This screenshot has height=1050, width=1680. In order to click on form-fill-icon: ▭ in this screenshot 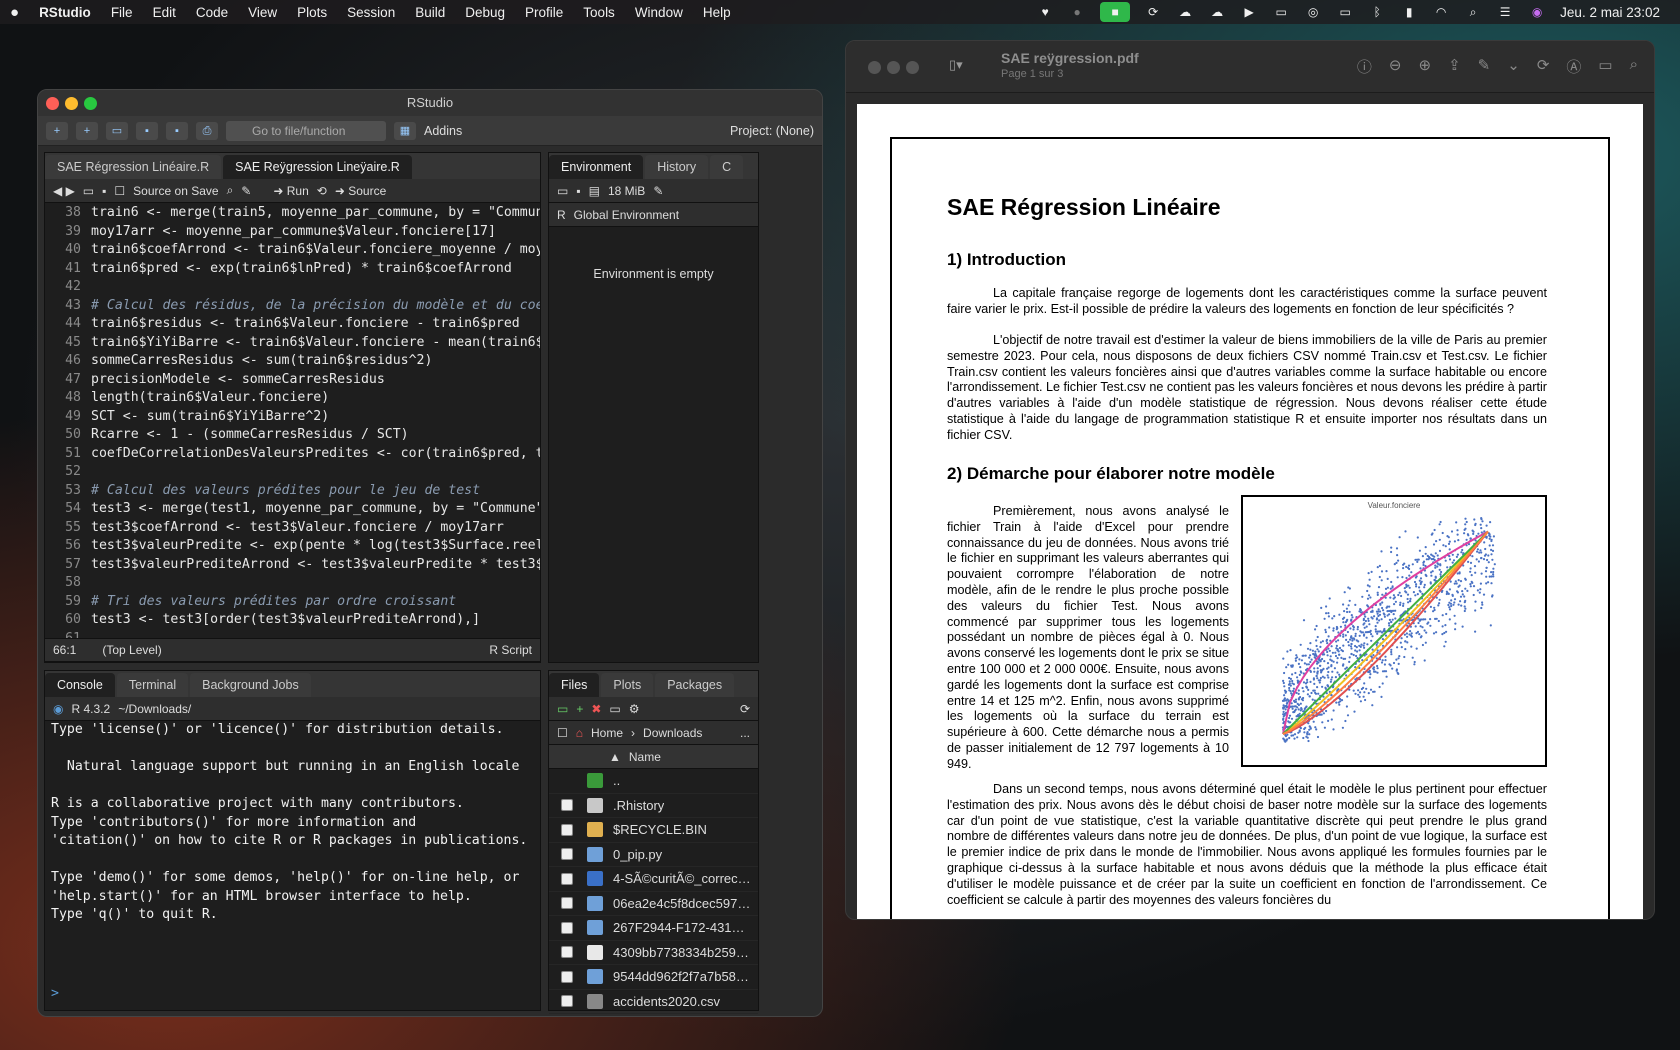, I will do `click(1605, 66)`.